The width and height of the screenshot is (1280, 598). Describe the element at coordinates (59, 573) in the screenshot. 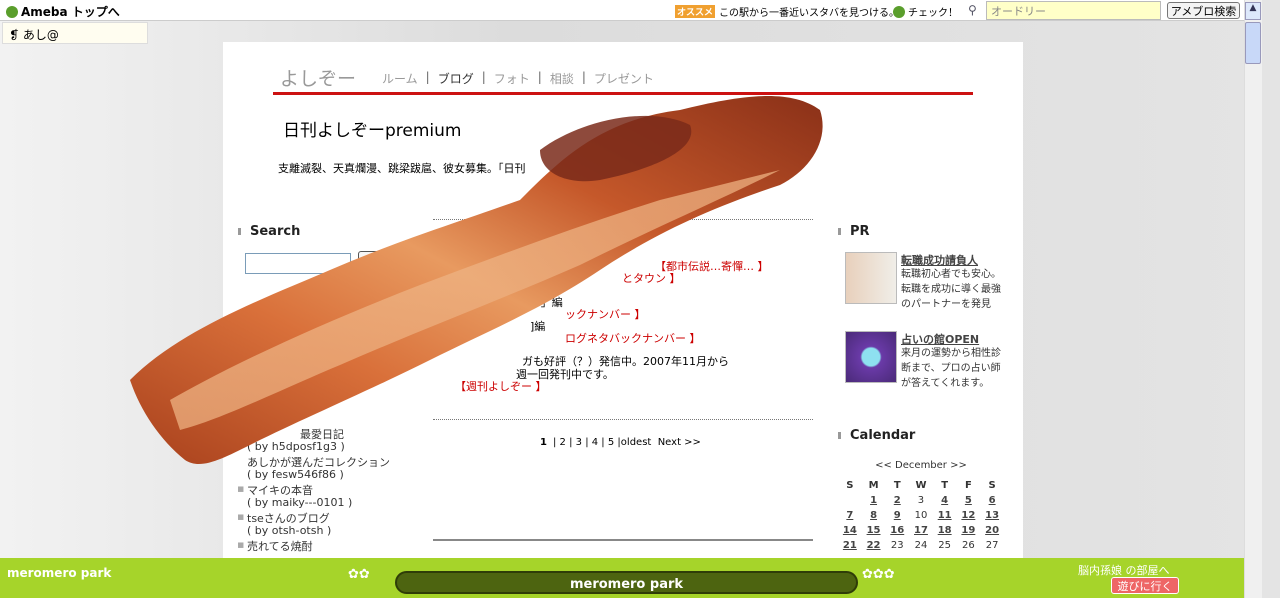

I see `meromero-logo: meromero park` at that location.